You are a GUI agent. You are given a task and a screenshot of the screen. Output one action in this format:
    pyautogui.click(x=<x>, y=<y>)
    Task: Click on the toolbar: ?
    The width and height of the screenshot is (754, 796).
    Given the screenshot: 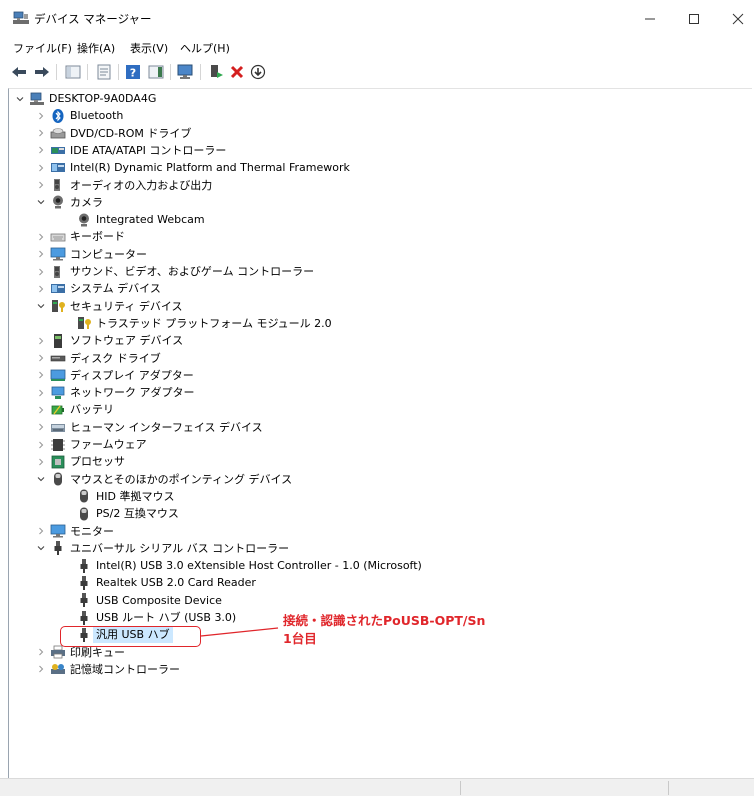 What is the action you would take?
    pyautogui.click(x=377, y=71)
    